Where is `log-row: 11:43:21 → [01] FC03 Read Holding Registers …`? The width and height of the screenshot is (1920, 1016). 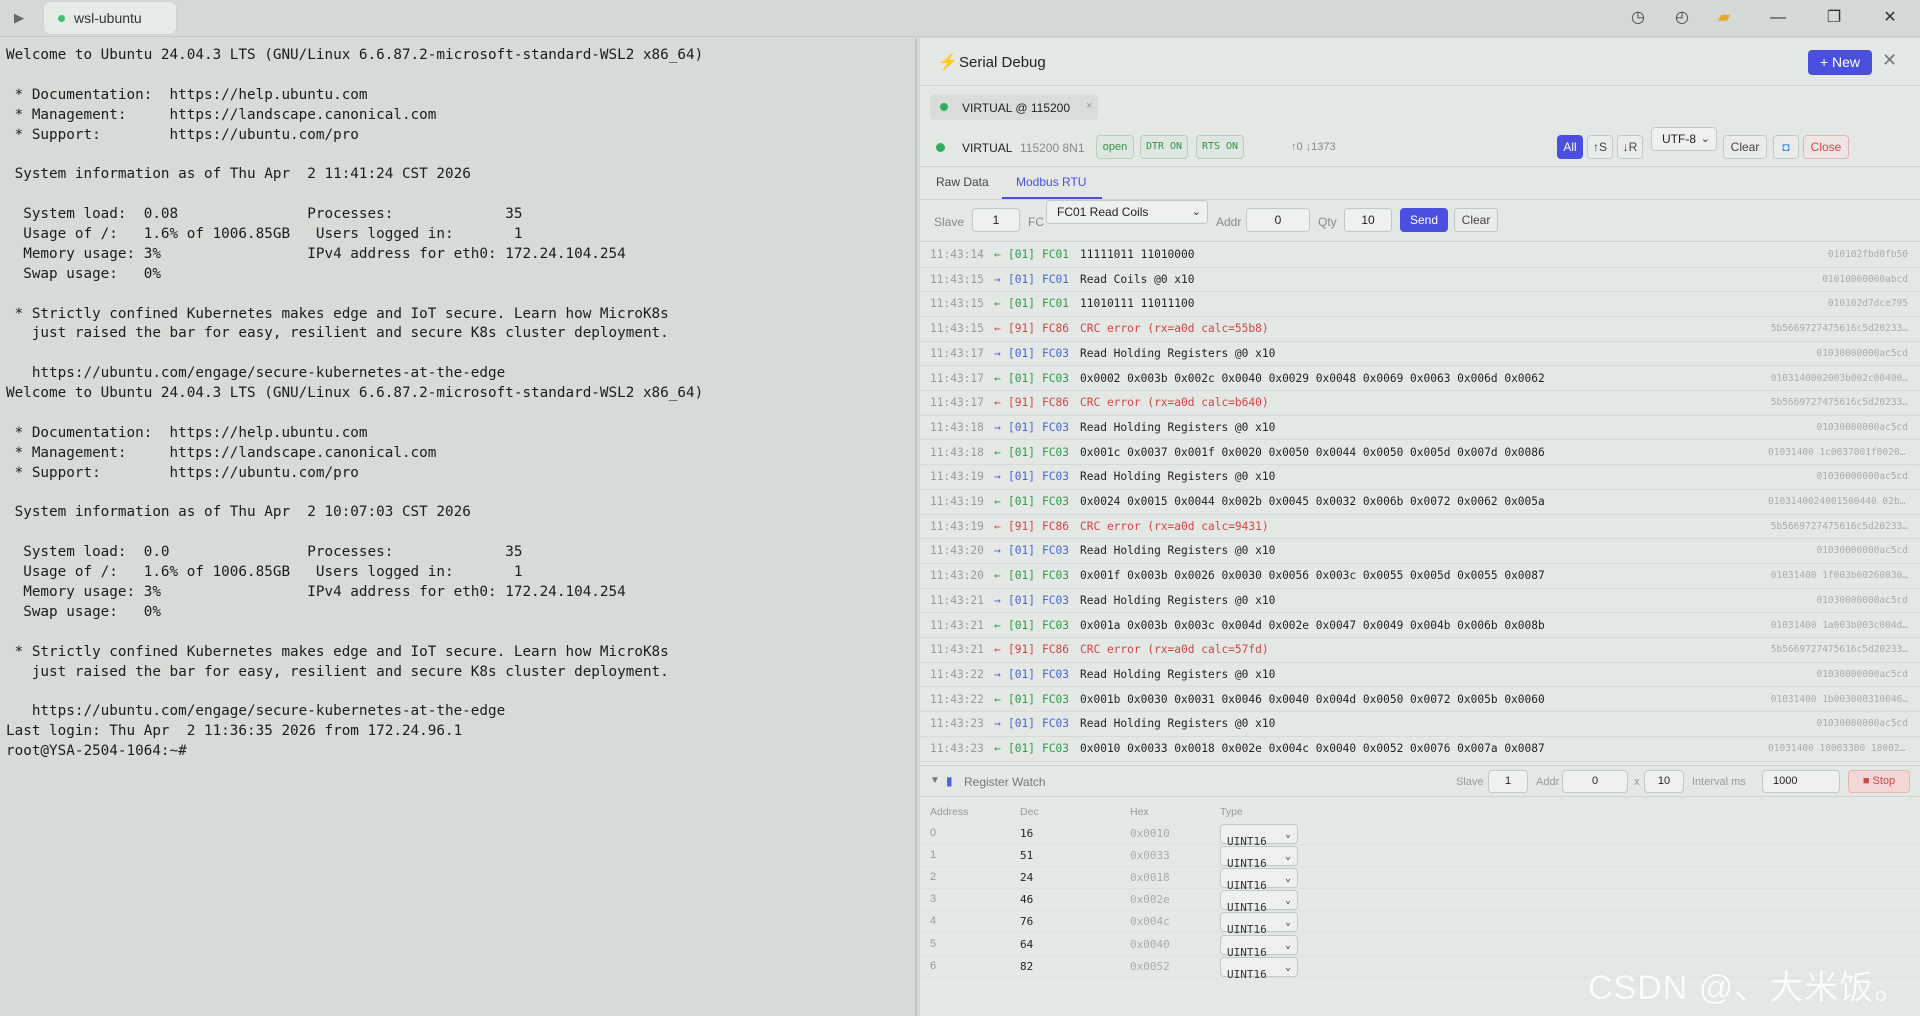 log-row: 11:43:21 → [01] FC03 Read Holding Registers … is located at coordinates (1420, 601).